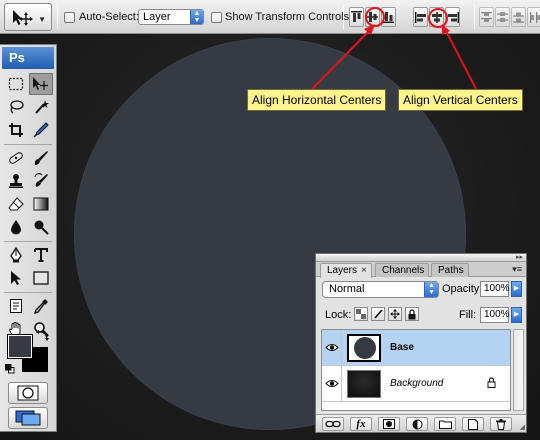 The width and height of the screenshot is (540, 440). I want to click on type-tool, so click(41, 255).